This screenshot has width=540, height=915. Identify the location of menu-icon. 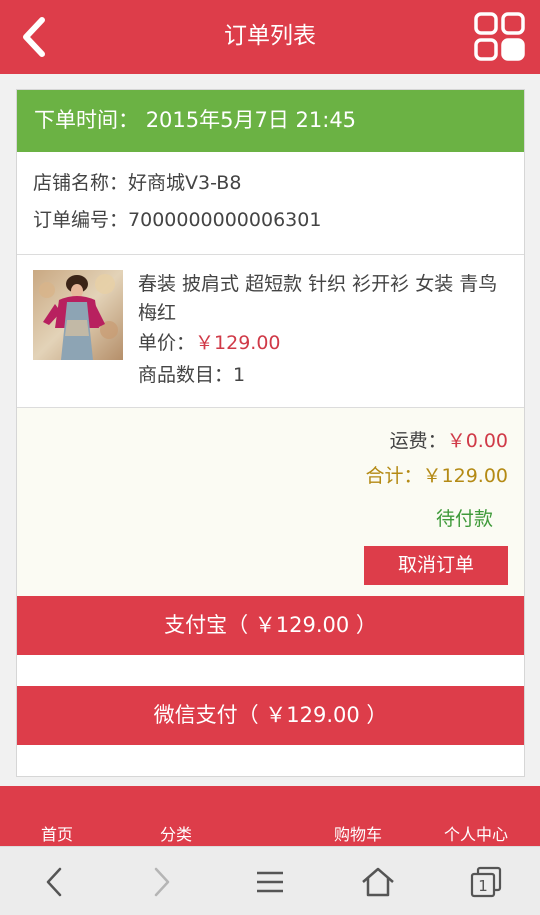
(270, 882).